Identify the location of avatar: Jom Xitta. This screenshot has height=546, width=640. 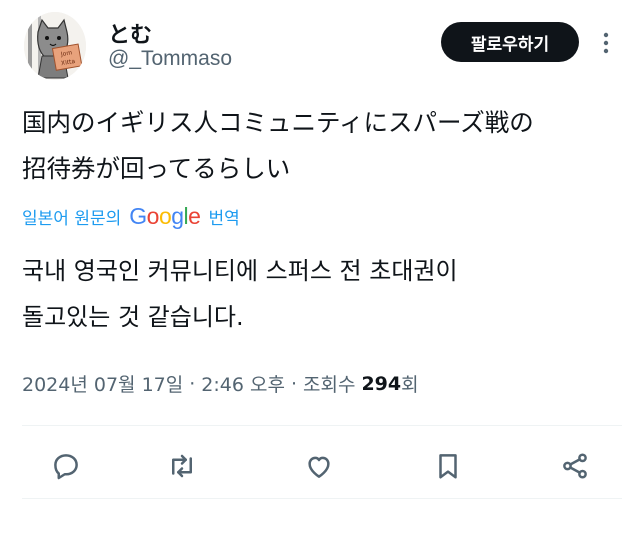
(55, 46).